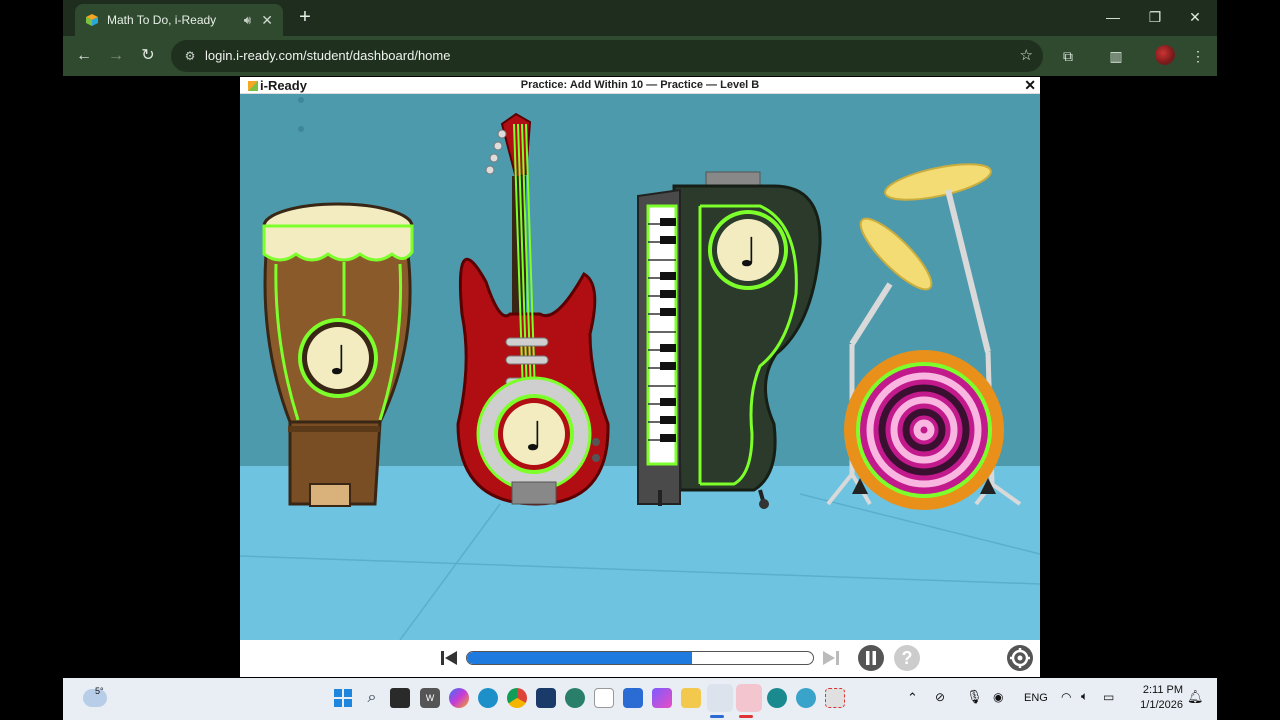 The width and height of the screenshot is (1280, 720). What do you see at coordinates (400, 698) in the screenshot?
I see `task-view-icon` at bounding box center [400, 698].